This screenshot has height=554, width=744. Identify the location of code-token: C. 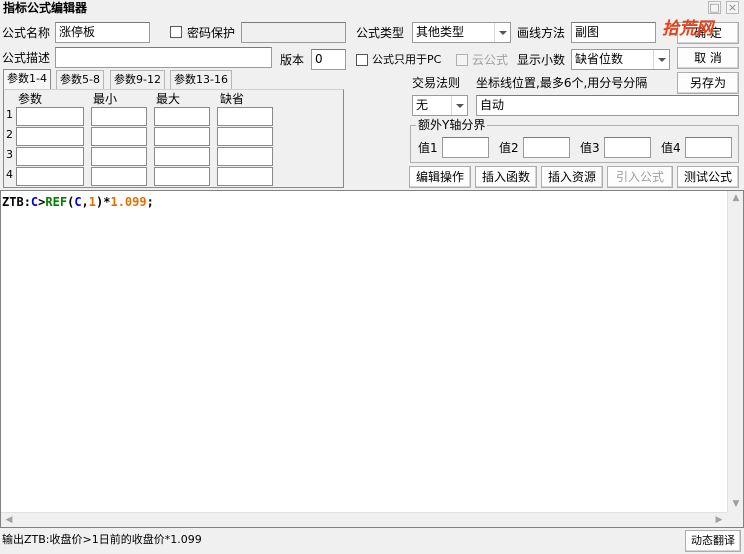
(78, 202).